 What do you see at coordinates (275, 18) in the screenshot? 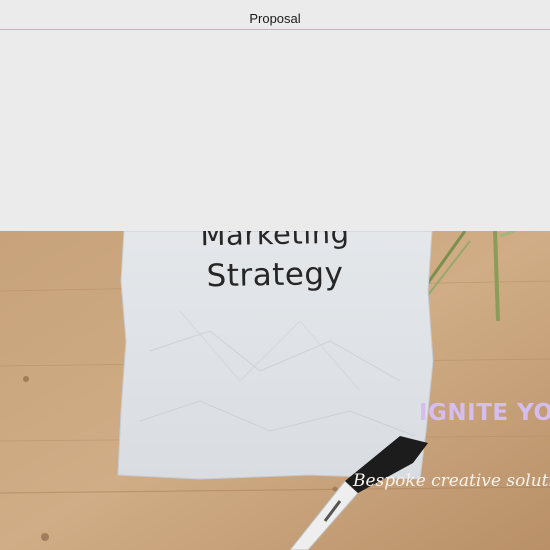
I see `page-title: Proposal` at bounding box center [275, 18].